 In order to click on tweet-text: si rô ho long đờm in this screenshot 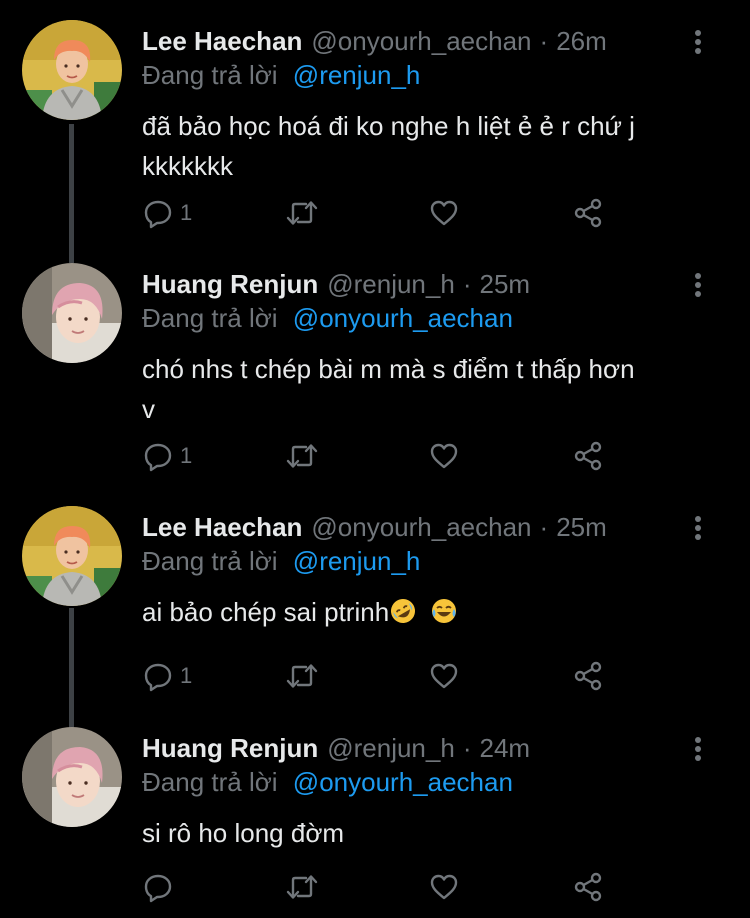, I will do `click(432, 833)`.